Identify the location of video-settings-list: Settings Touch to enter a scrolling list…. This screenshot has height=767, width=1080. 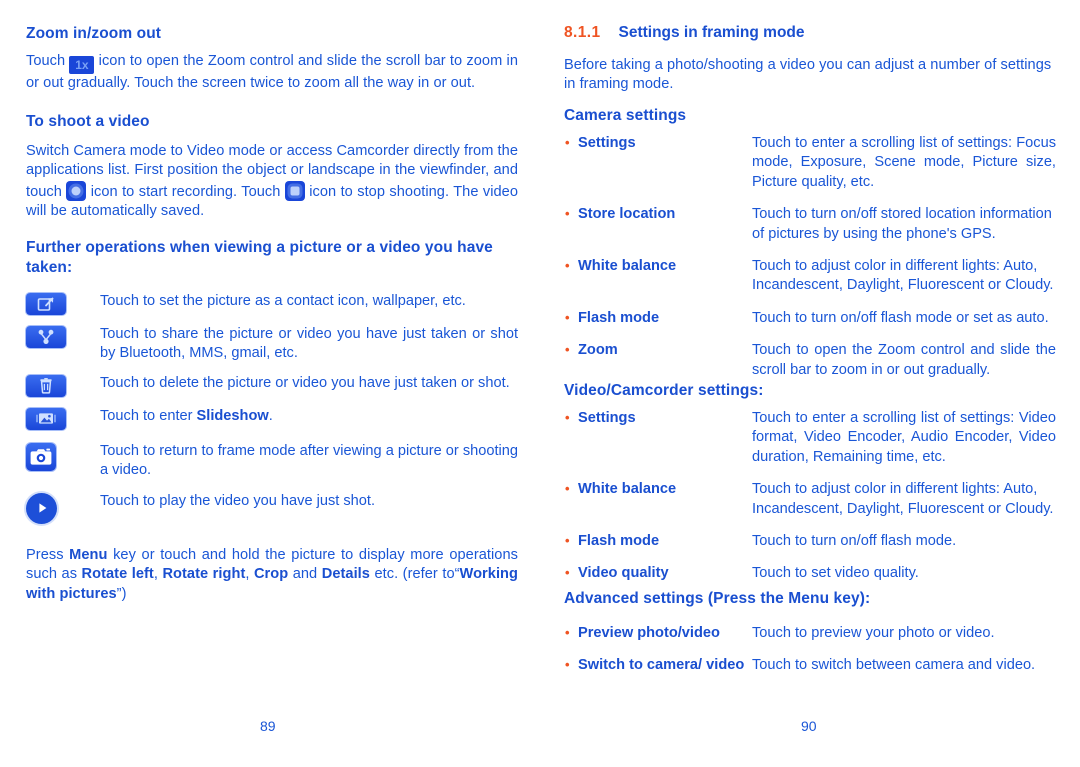
(810, 503).